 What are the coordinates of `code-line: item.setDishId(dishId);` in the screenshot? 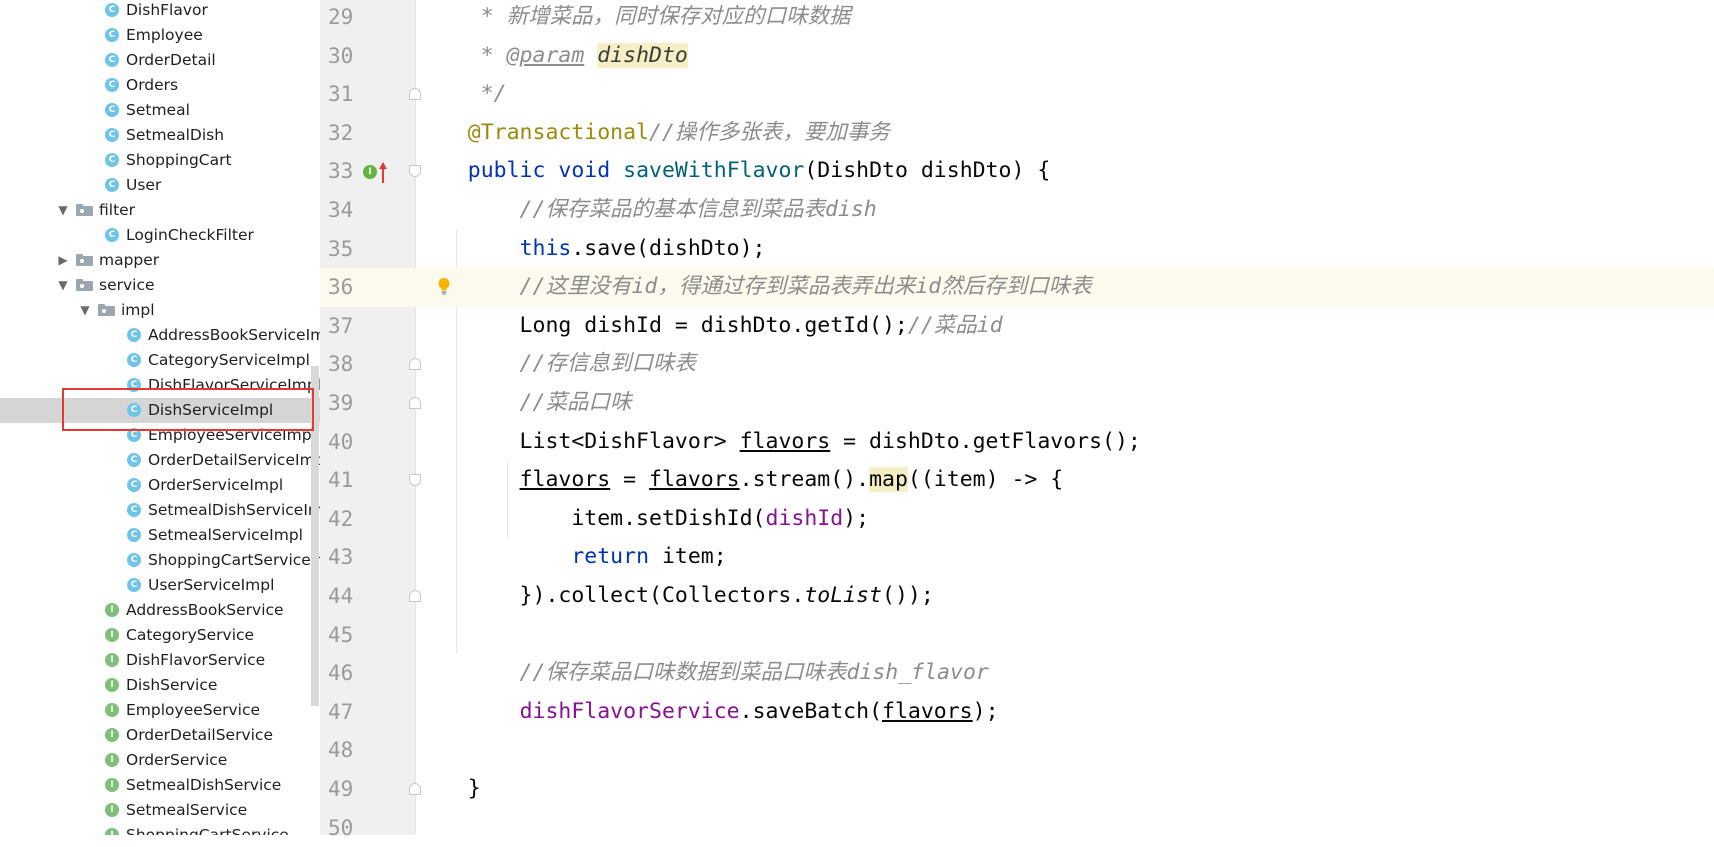 It's located at (1065, 519).